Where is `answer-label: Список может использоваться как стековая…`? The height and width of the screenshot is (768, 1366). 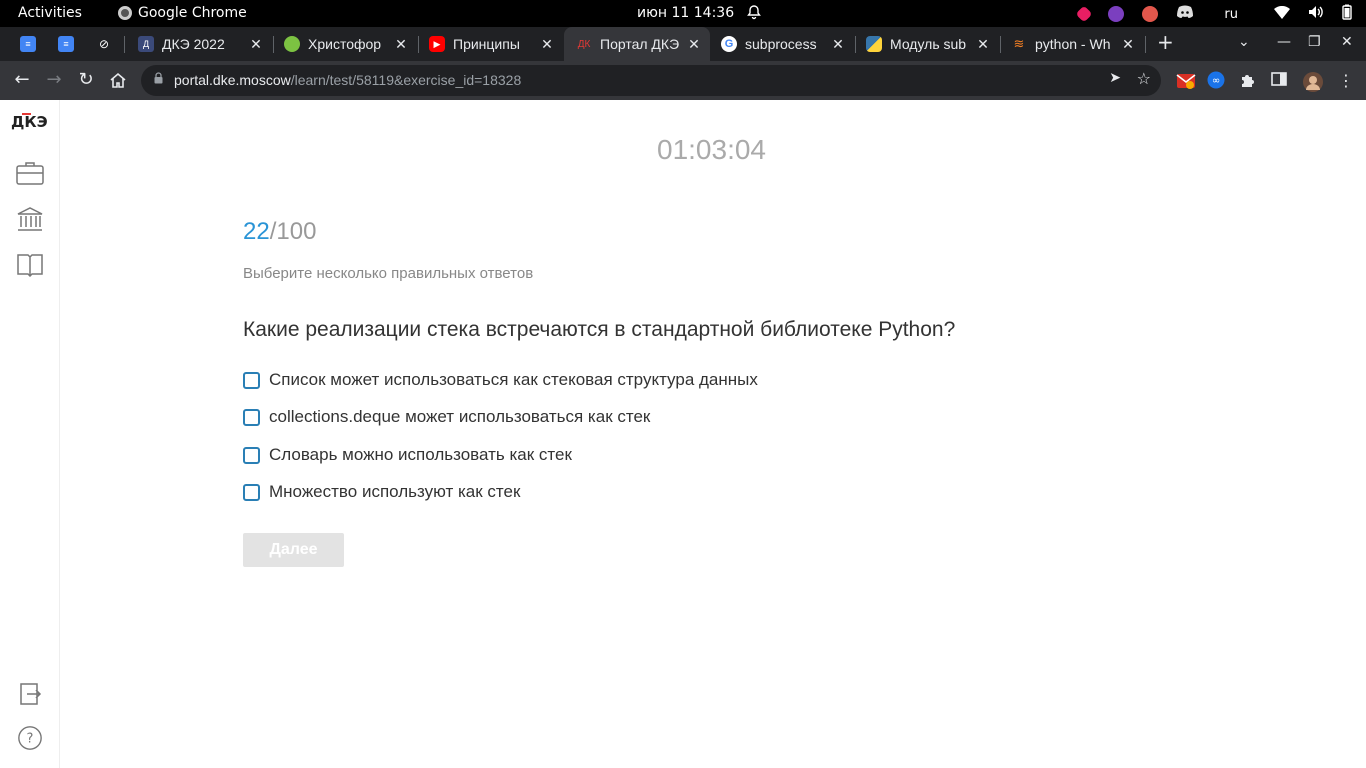
answer-label: Список может использоваться как стековая… is located at coordinates (513, 380).